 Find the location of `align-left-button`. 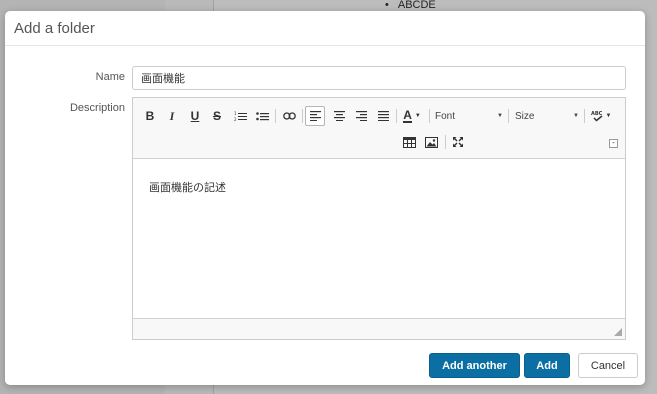

align-left-button is located at coordinates (315, 116).